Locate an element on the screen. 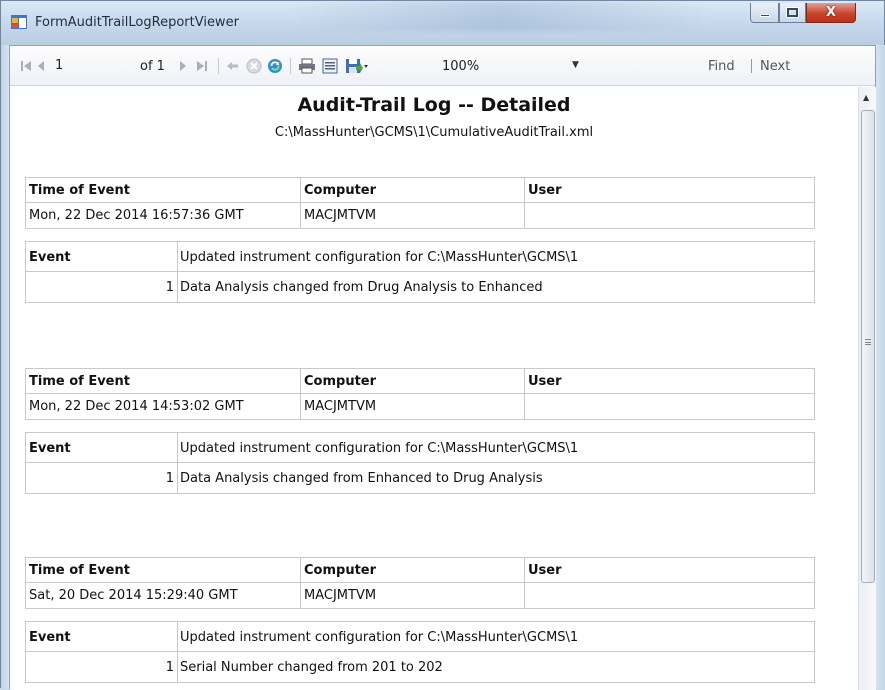 This screenshot has height=690, width=885. stop-button is located at coordinates (254, 66).